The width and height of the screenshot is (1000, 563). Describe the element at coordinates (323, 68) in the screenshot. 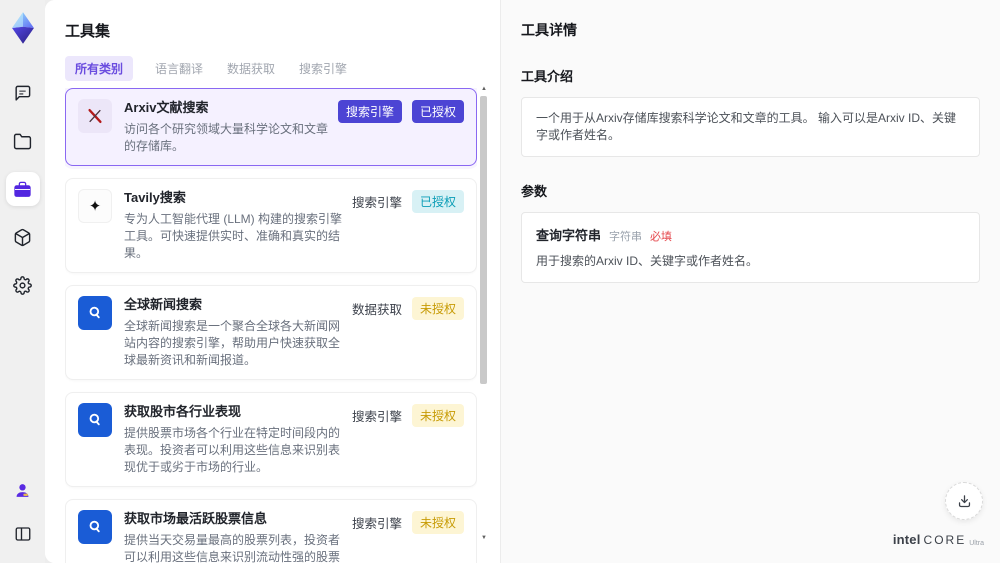

I see `category-tab-3: 搜索引擎` at that location.